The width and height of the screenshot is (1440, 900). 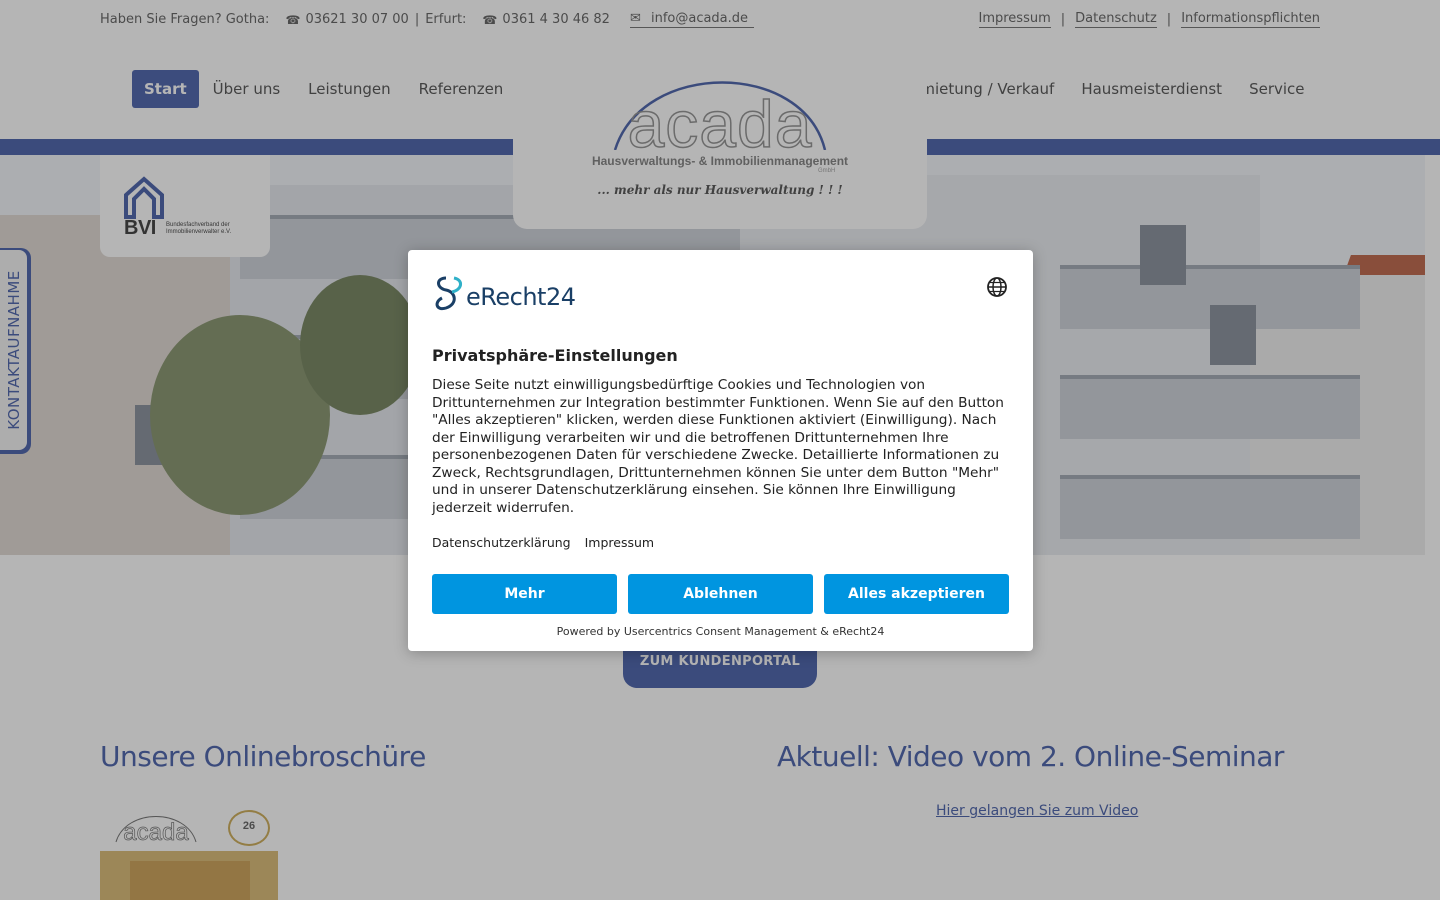 What do you see at coordinates (720, 594) in the screenshot?
I see `decline-button: Ablehnen` at bounding box center [720, 594].